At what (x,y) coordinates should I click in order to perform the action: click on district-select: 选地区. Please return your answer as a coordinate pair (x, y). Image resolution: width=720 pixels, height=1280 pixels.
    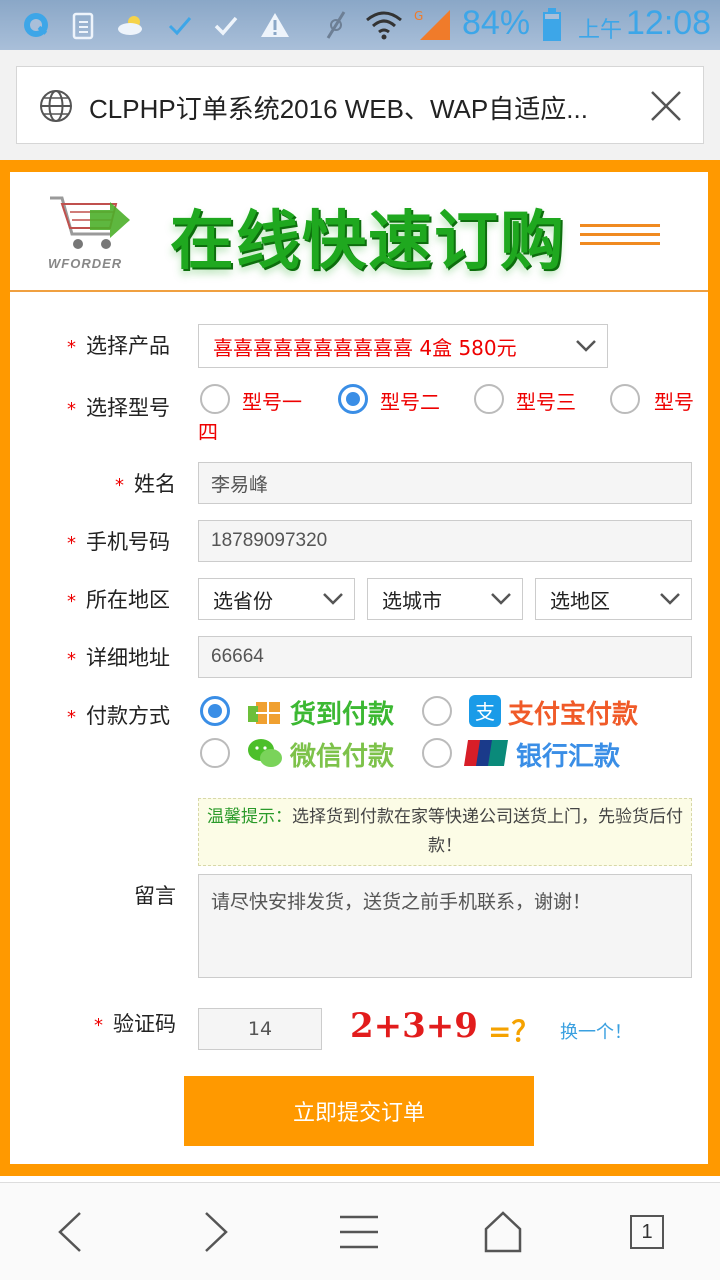
    Looking at the image, I should click on (613, 599).